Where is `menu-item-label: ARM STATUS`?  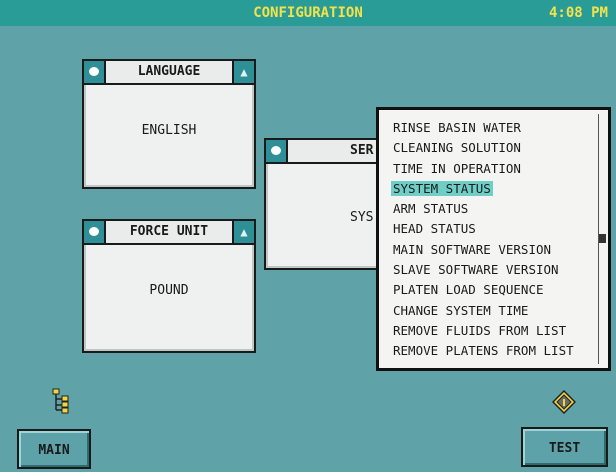 menu-item-label: ARM STATUS is located at coordinates (431, 209).